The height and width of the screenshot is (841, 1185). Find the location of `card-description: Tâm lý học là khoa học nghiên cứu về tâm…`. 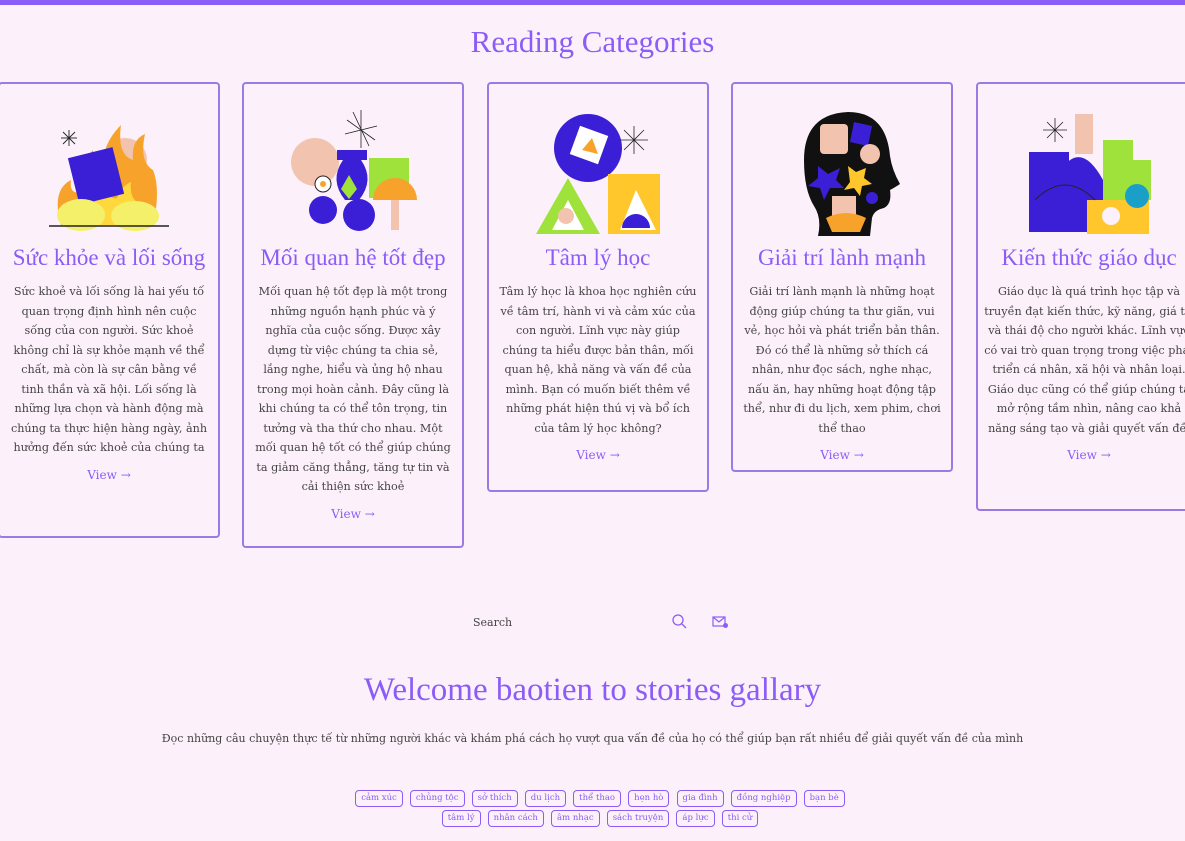

card-description: Tâm lý học là khoa học nghiên cứu về tâm… is located at coordinates (598, 360).